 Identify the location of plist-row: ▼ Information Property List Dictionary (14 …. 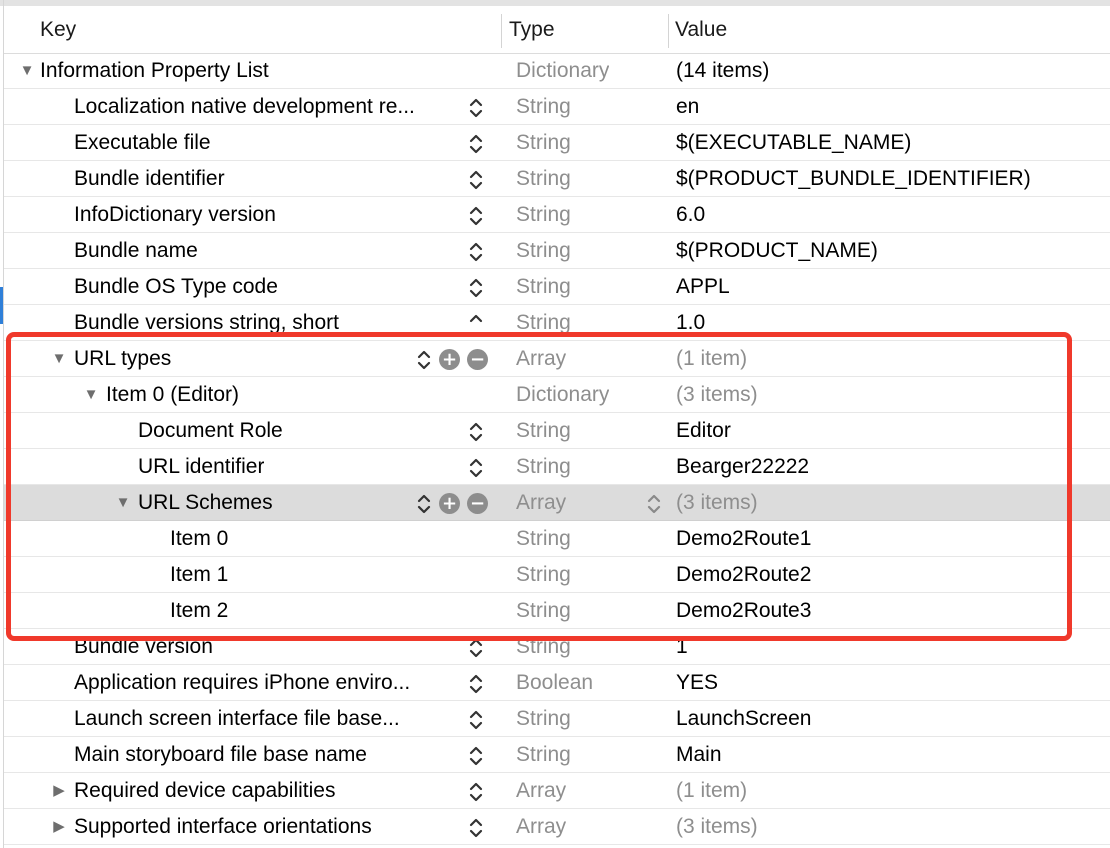
(557, 71).